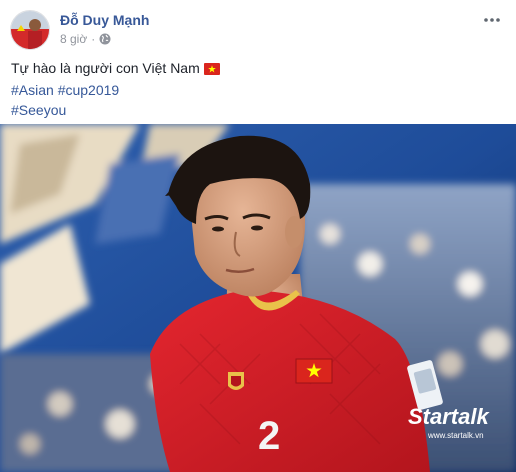  I want to click on watermark-brand: Startalk, so click(449, 416).